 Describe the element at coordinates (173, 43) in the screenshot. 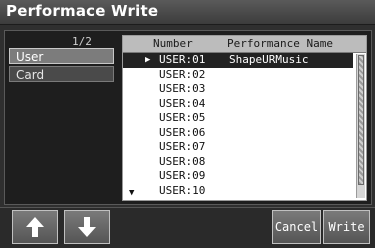

I see `column-header-number: Number` at that location.